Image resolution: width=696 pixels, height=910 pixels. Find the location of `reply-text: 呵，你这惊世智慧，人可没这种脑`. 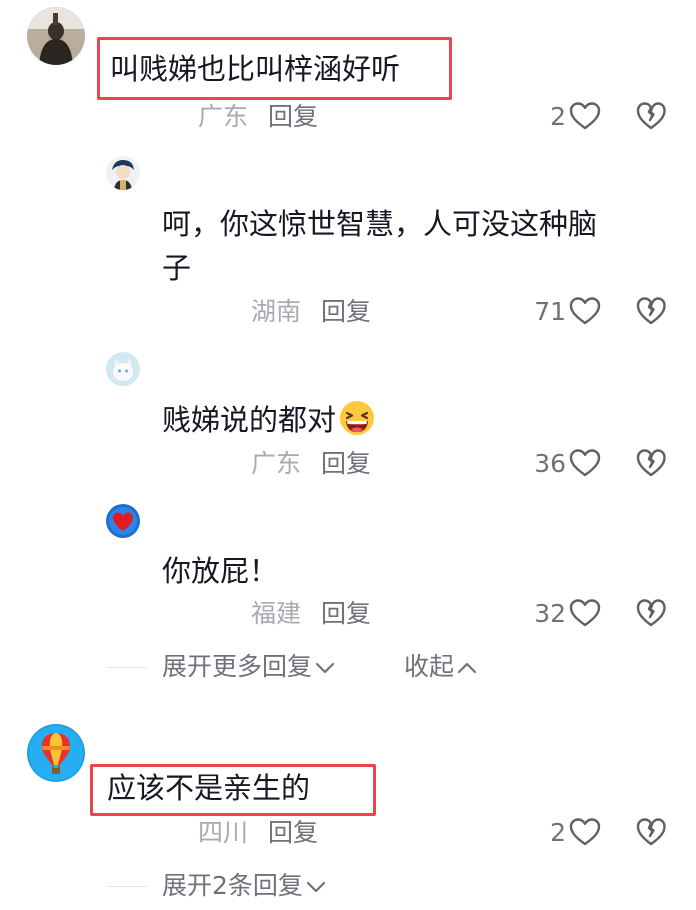

reply-text: 呵，你这惊世智慧，人可没这种脑 is located at coordinates (380, 224).